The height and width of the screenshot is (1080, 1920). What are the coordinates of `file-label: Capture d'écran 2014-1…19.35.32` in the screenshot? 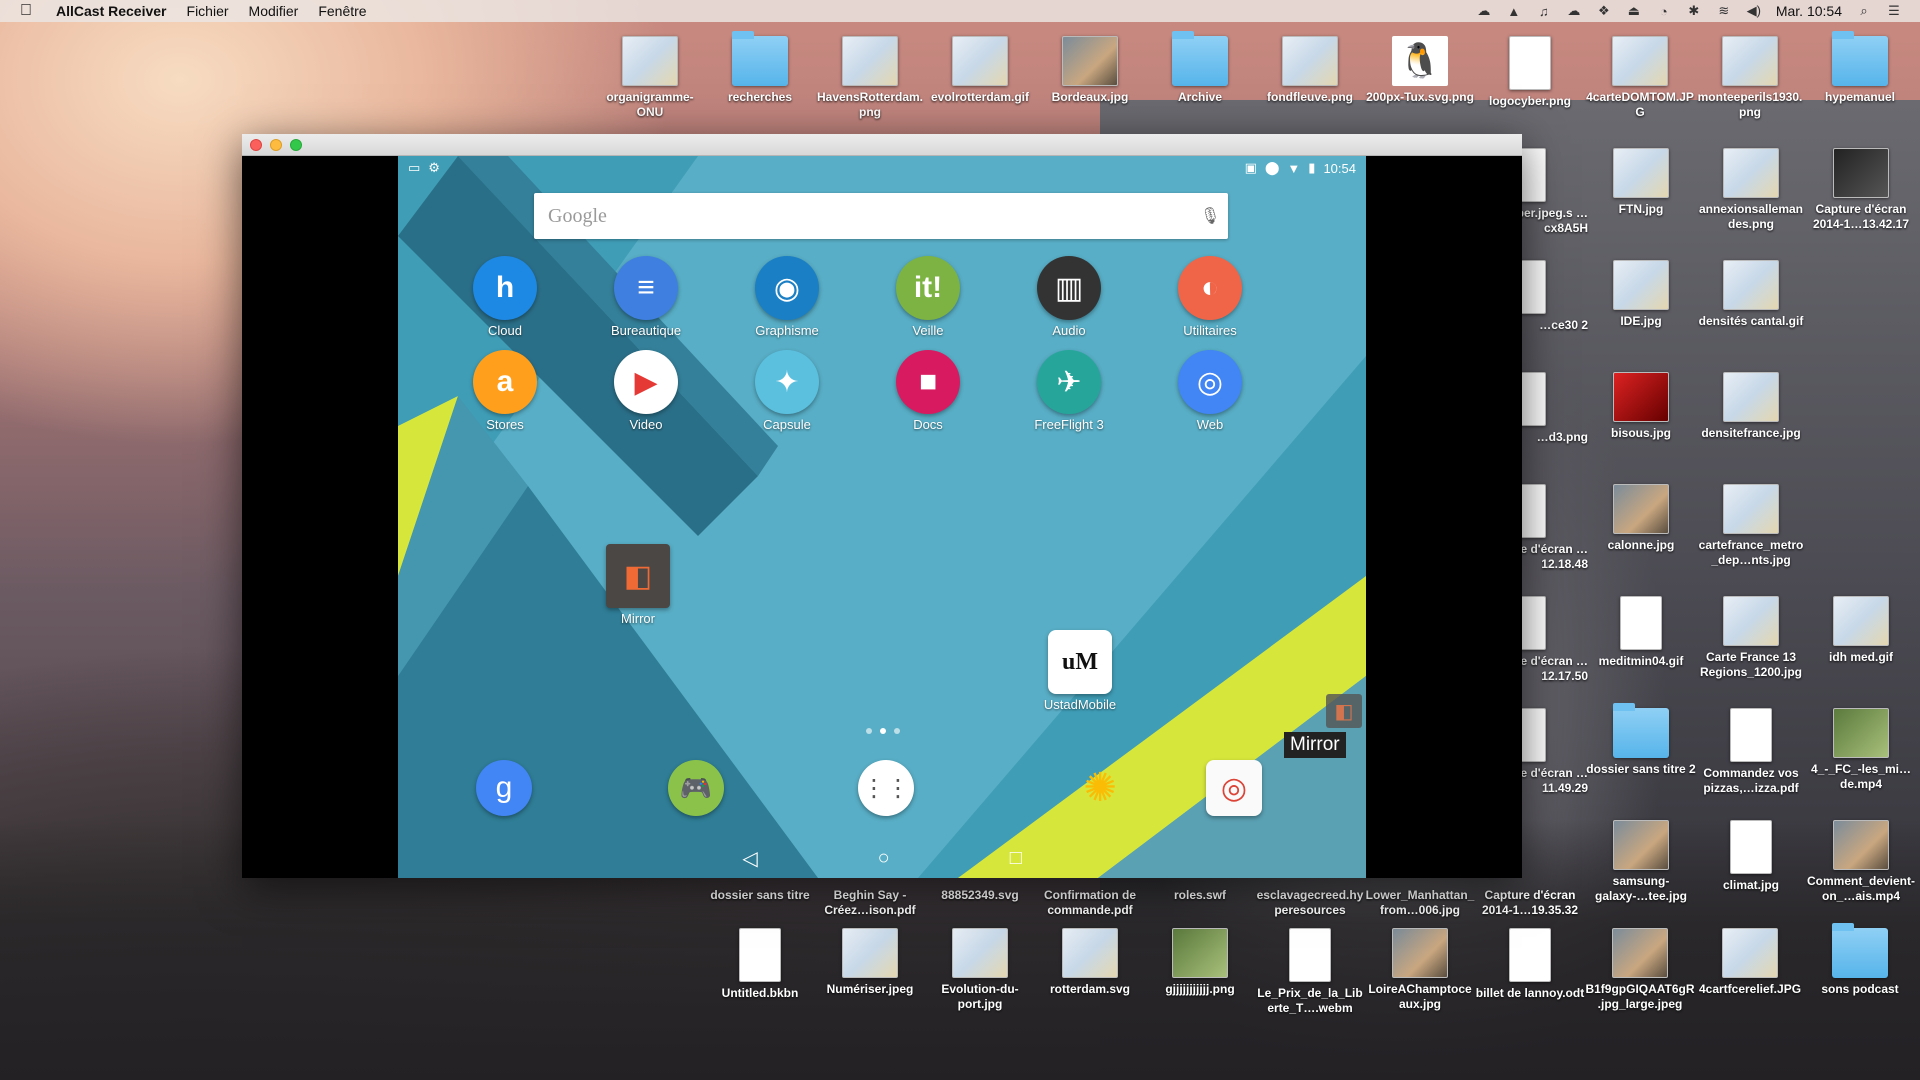 It's located at (1530, 903).